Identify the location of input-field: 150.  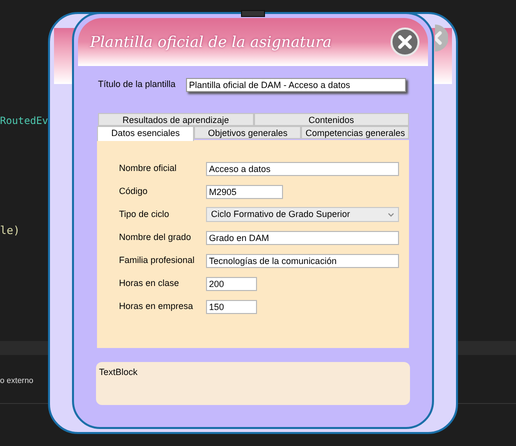
(231, 307).